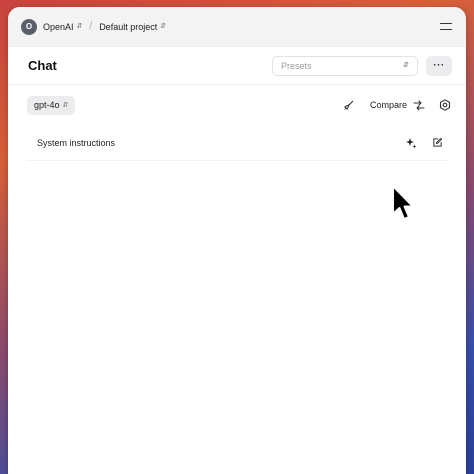  What do you see at coordinates (345, 65) in the screenshot?
I see `presets-select: Presets ⇵` at bounding box center [345, 65].